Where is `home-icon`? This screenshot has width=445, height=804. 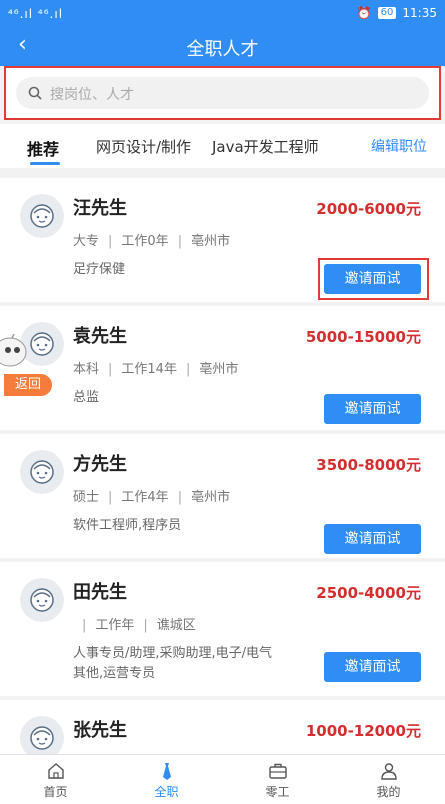 home-icon is located at coordinates (55, 771).